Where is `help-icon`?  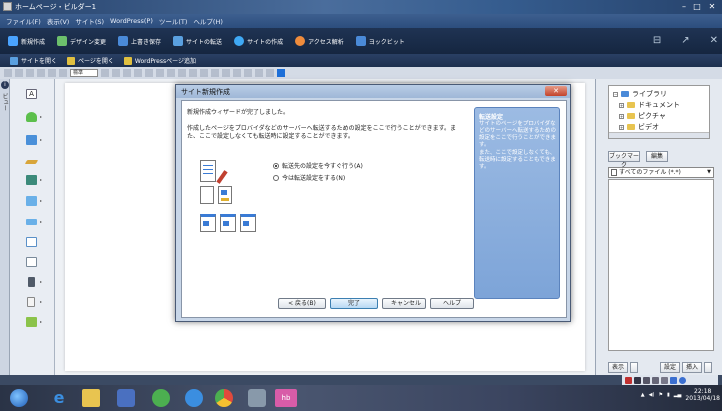
help-icon is located at coordinates (682, 380).